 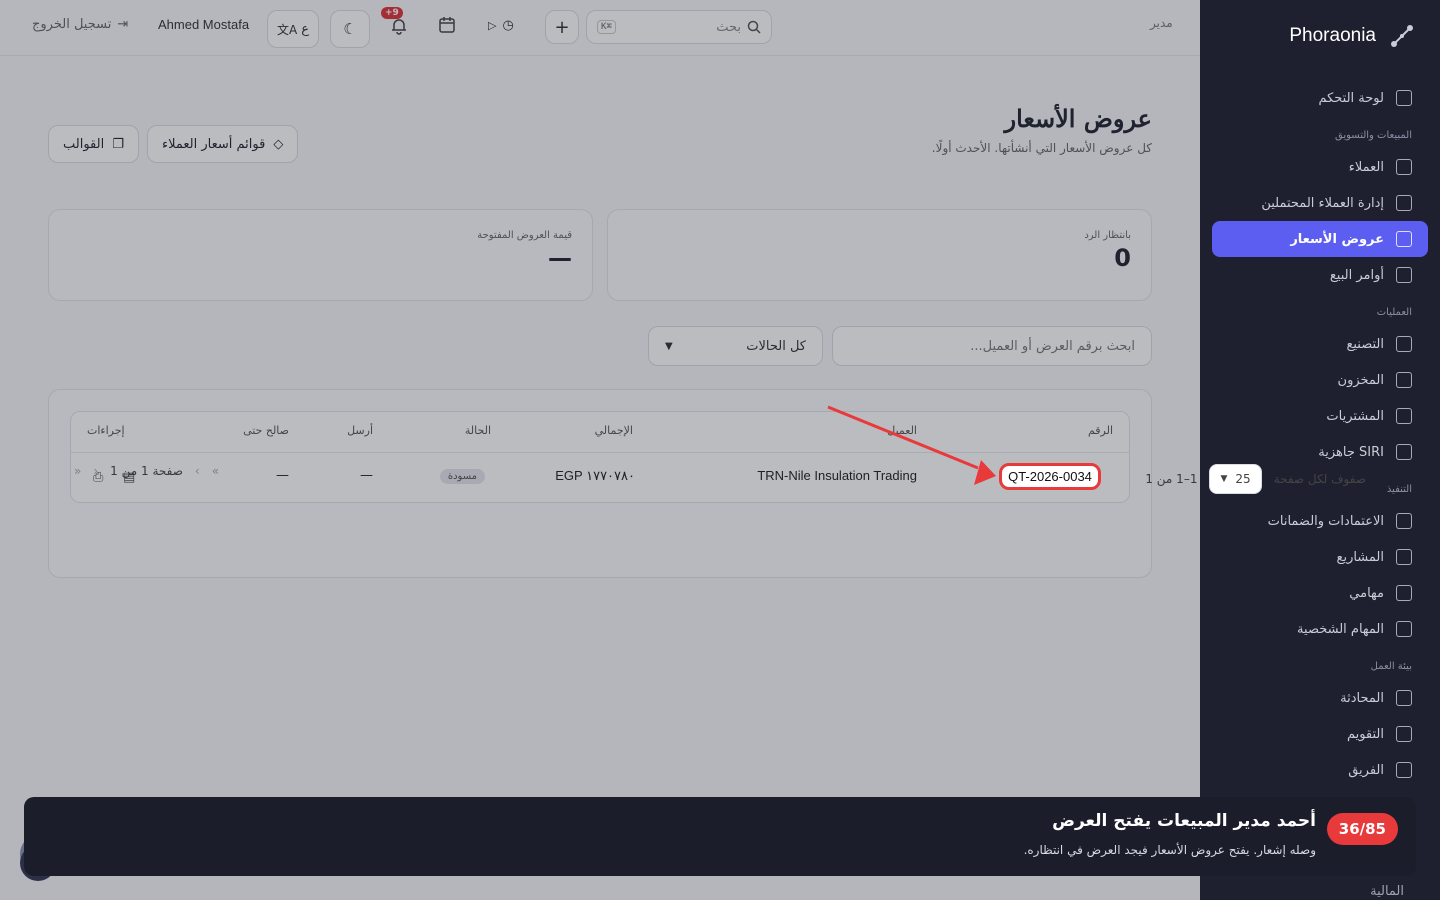 What do you see at coordinates (1404, 698) in the screenshot?
I see `chat-icon` at bounding box center [1404, 698].